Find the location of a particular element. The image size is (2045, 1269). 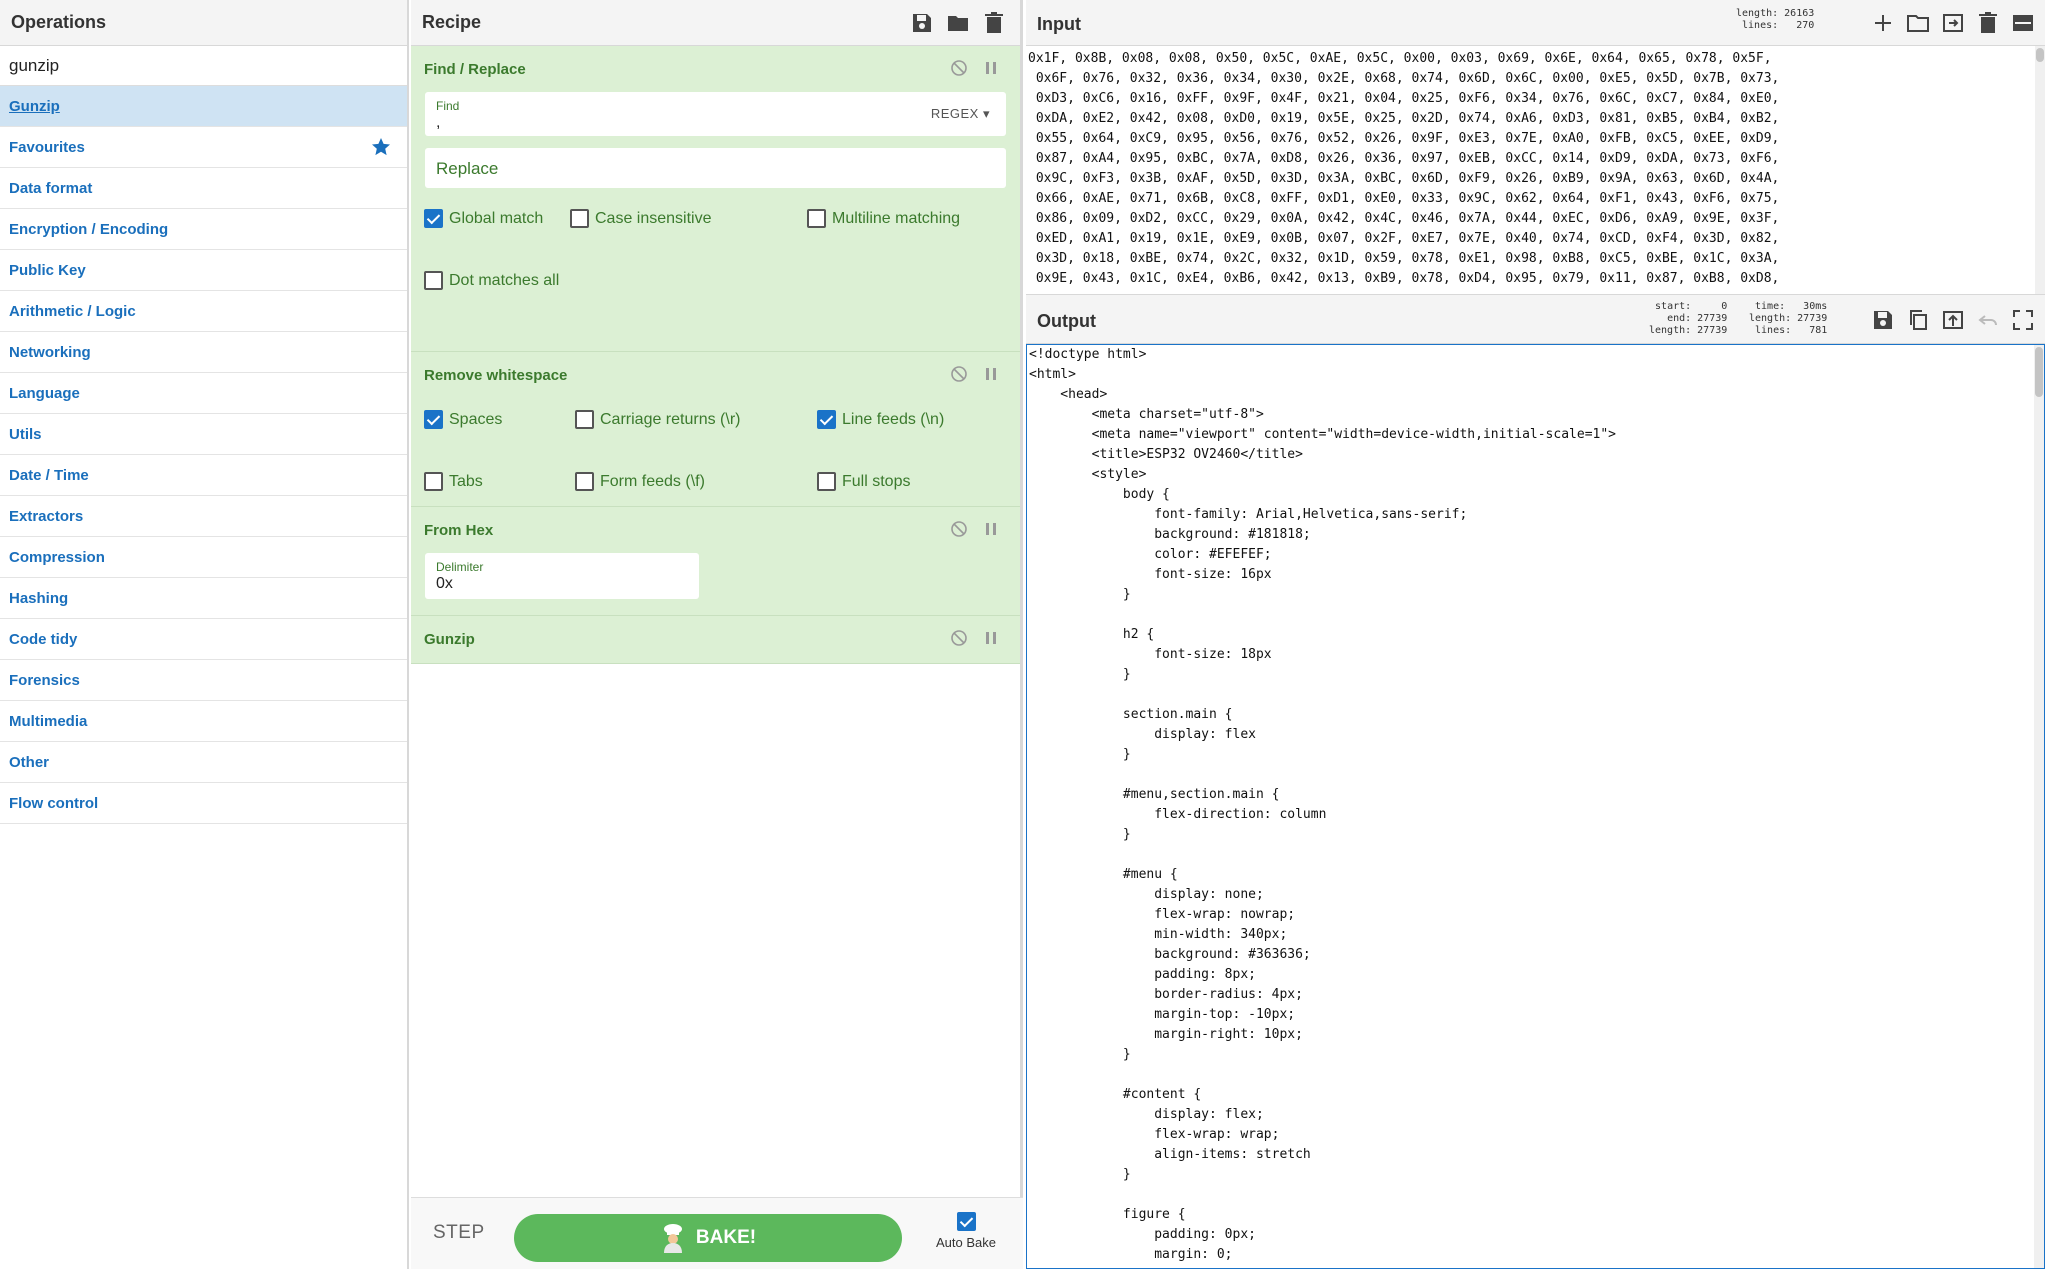

operation-item-label: Flow control is located at coordinates (54, 803).